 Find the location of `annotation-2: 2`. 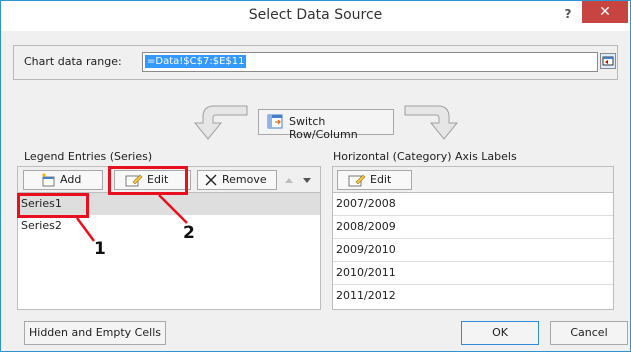

annotation-2: 2 is located at coordinates (189, 233).